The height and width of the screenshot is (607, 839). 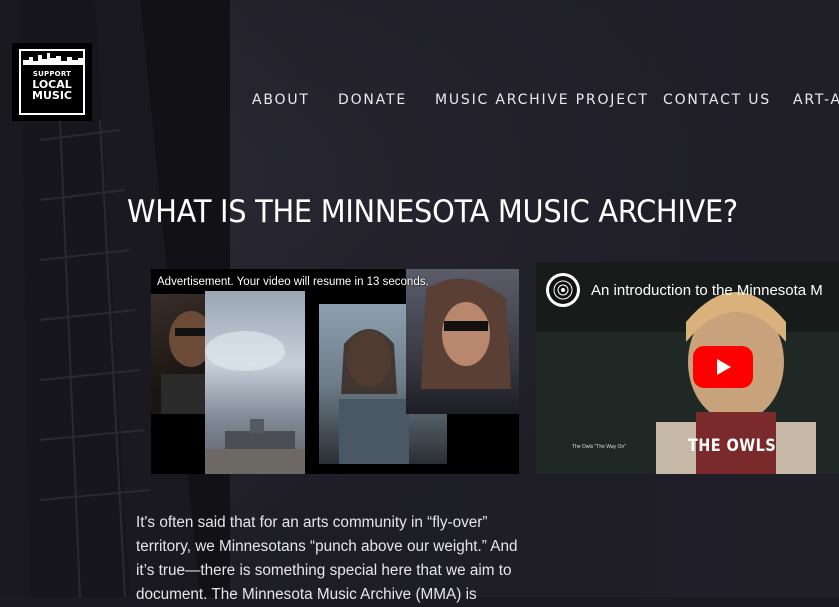 I want to click on play-icon, so click(x=724, y=367).